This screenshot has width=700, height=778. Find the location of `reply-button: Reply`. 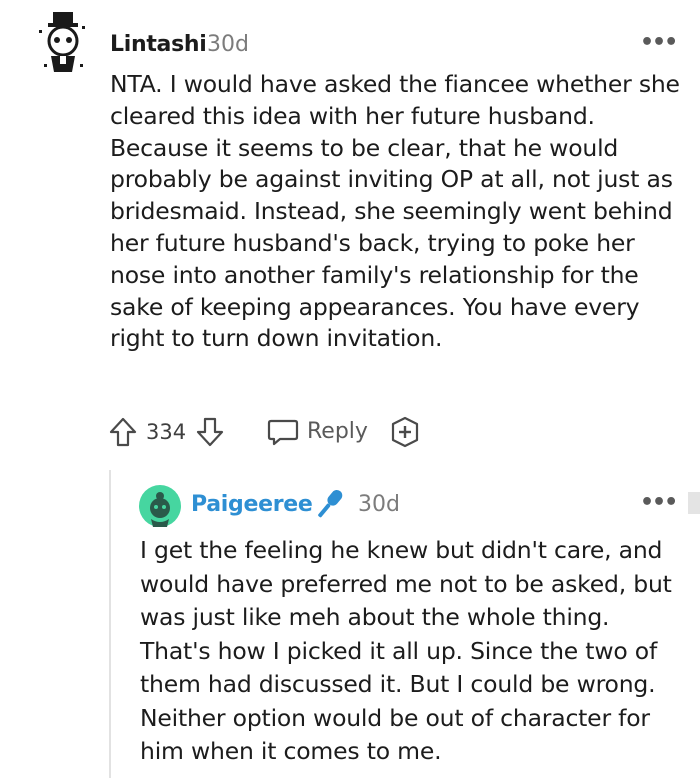

reply-button: Reply is located at coordinates (337, 431).